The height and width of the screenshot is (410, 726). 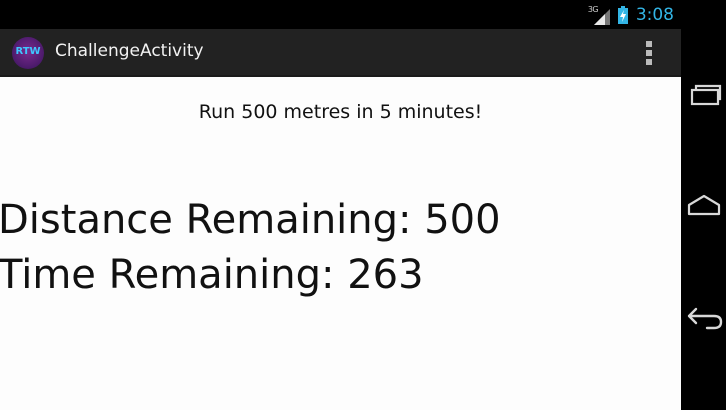 What do you see at coordinates (212, 220) in the screenshot?
I see `distance-label: Distance Remaining:` at bounding box center [212, 220].